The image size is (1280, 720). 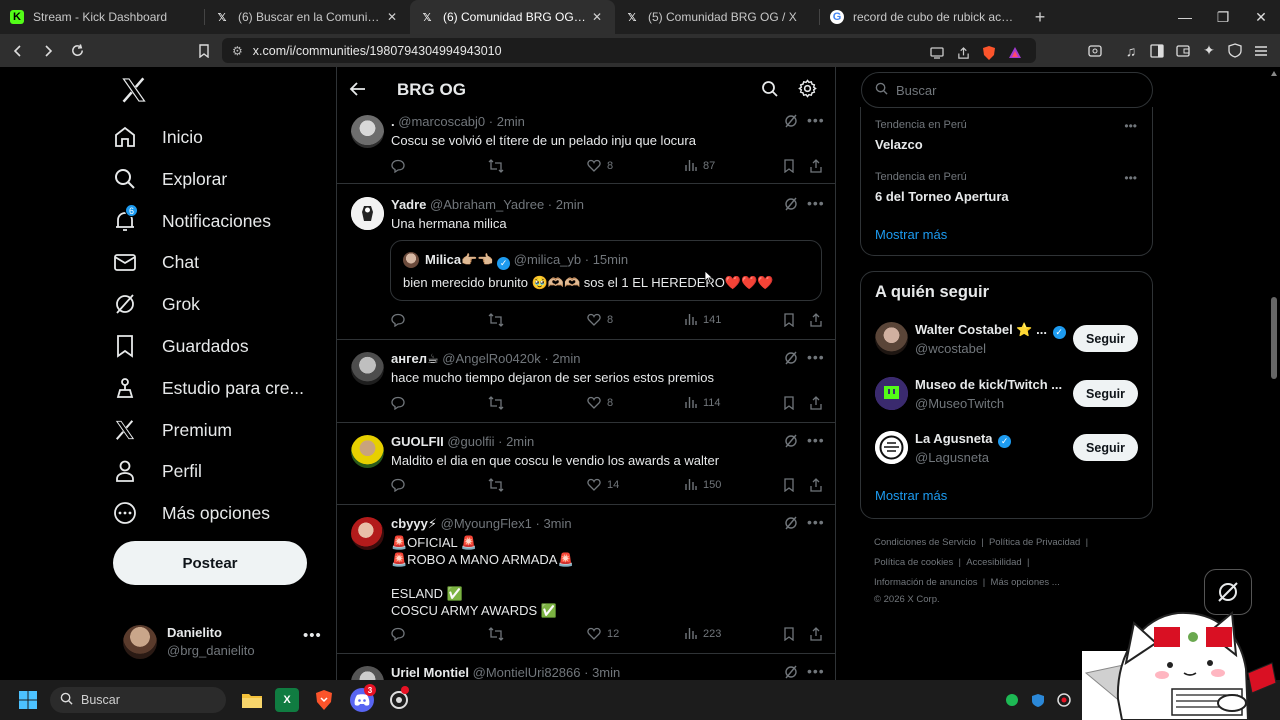 I want to click on scroll-up-icon, so click(x=1274, y=73).